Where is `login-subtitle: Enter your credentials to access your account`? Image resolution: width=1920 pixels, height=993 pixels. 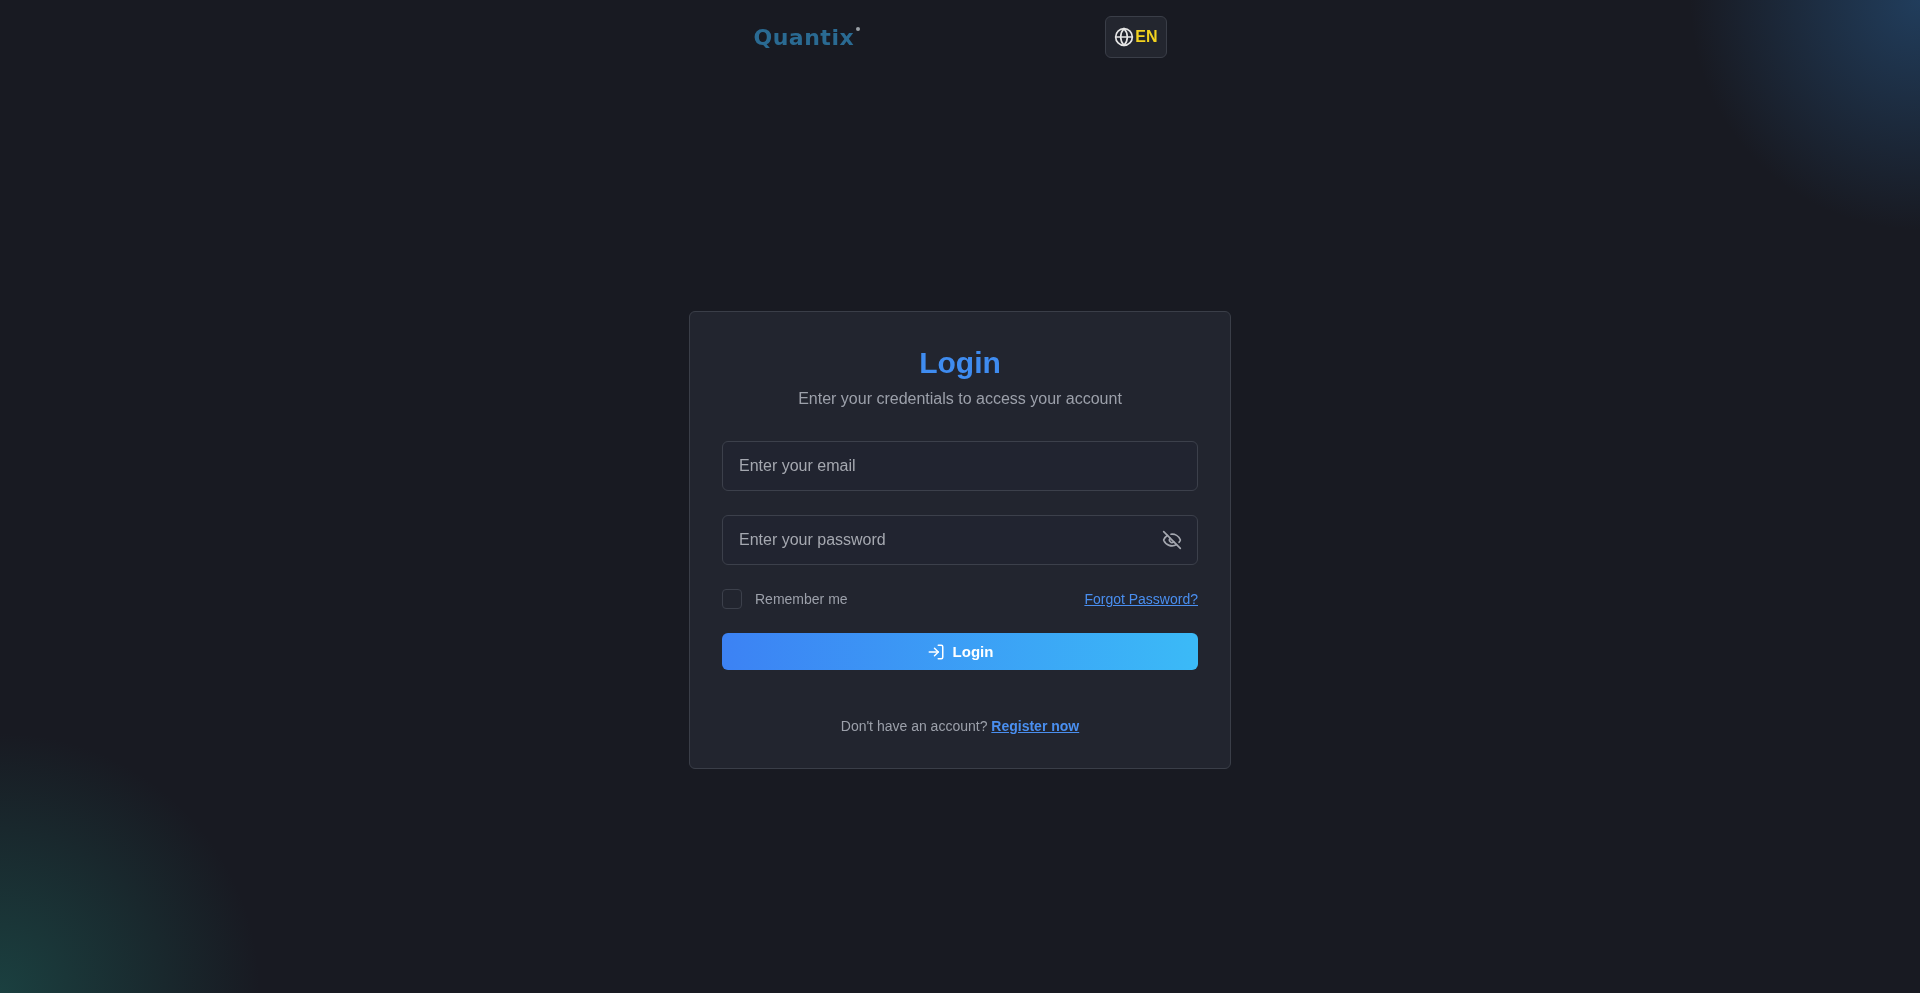
login-subtitle: Enter your credentials to access your account is located at coordinates (960, 399).